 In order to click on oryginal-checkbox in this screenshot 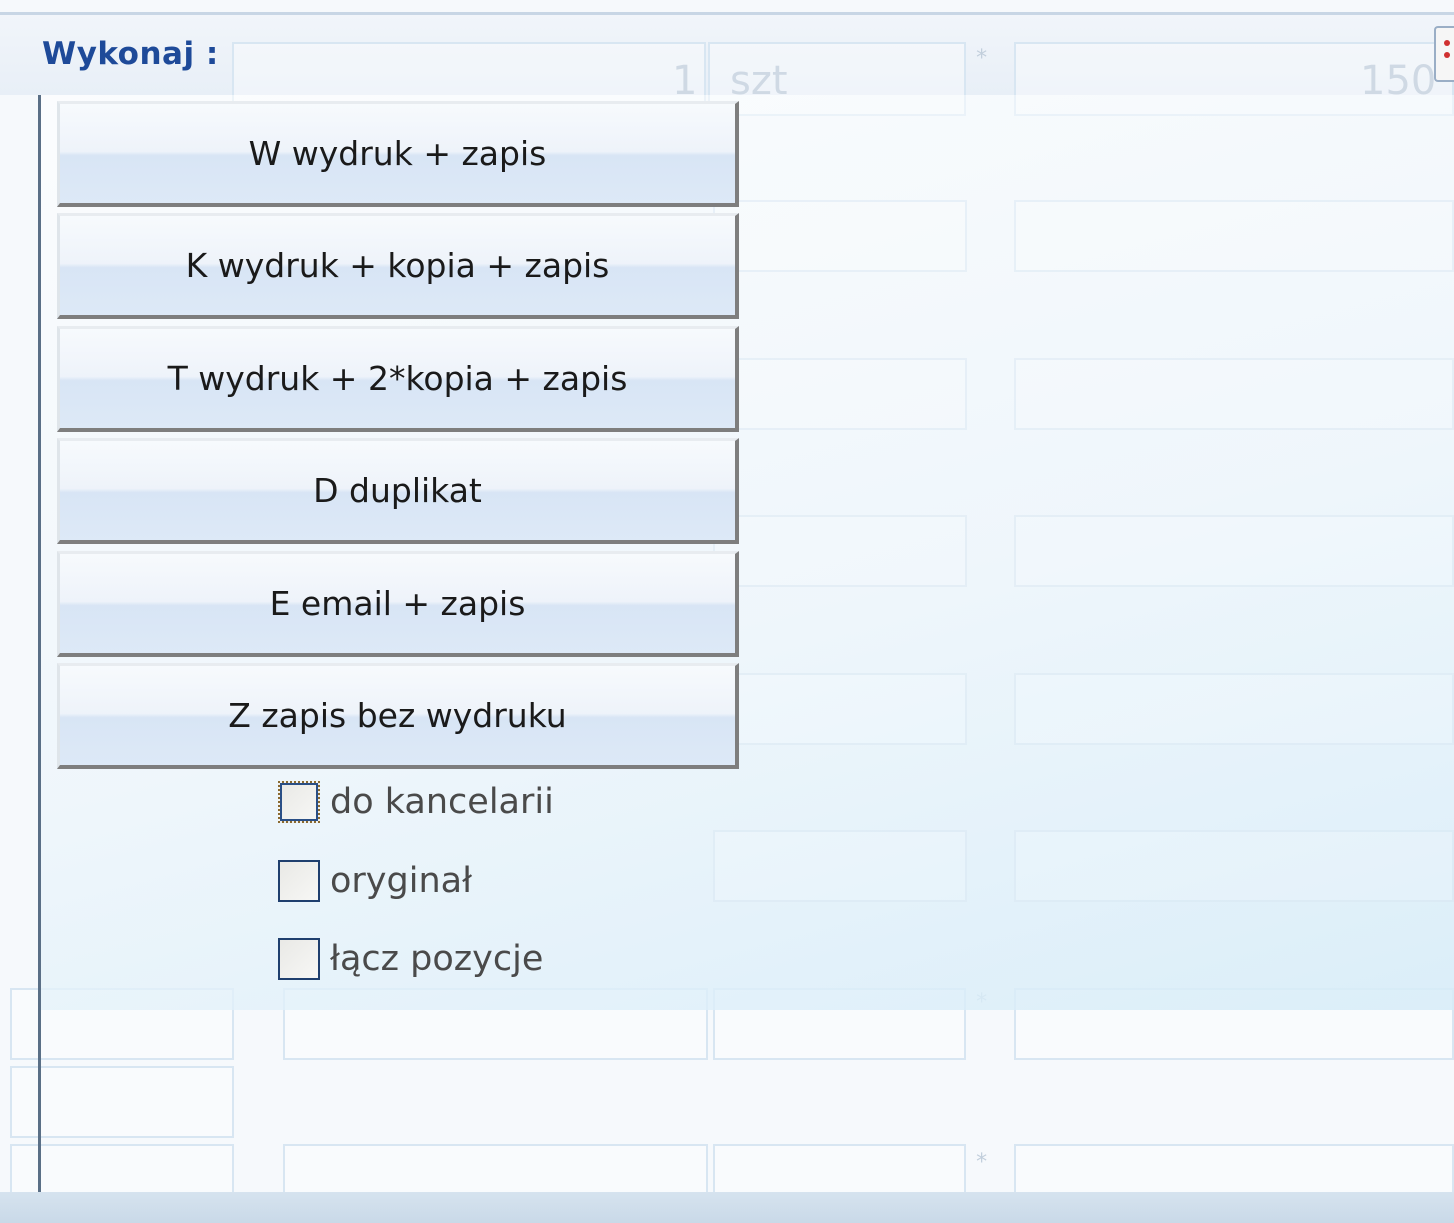, I will do `click(299, 881)`.